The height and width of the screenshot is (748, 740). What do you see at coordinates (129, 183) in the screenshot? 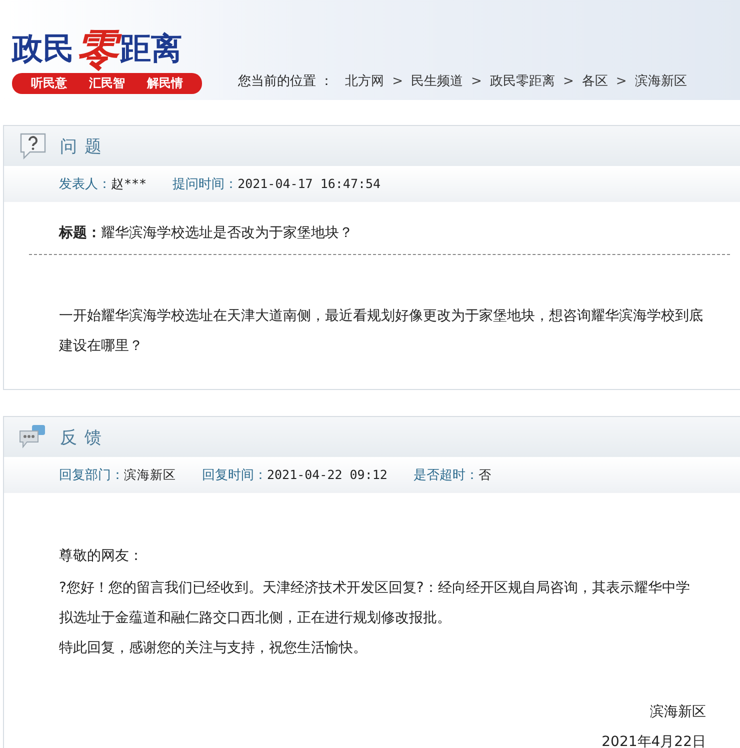
I see `meta-value: 赵***` at bounding box center [129, 183].